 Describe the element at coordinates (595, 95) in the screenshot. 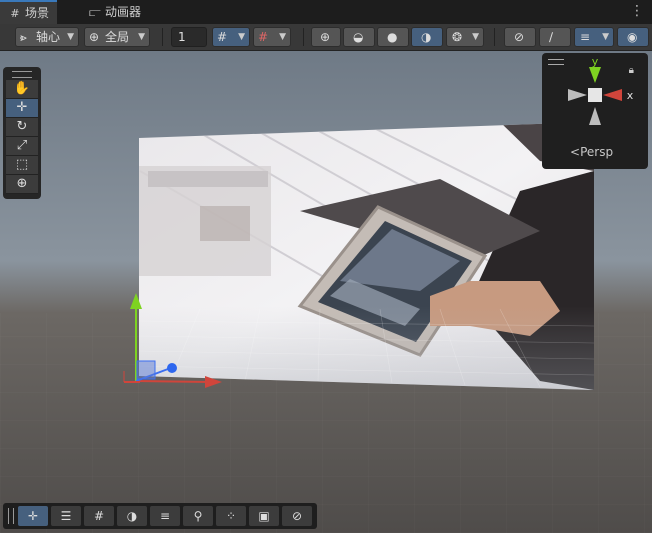

I see `center-cube-icon` at that location.